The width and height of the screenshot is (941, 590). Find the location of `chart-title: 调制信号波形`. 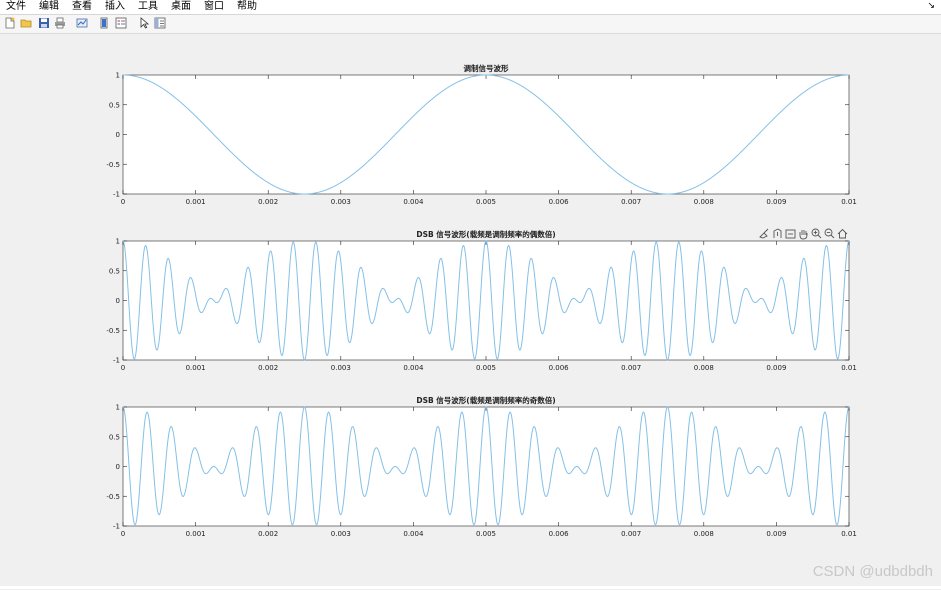

chart-title: 调制信号波形 is located at coordinates (486, 68).